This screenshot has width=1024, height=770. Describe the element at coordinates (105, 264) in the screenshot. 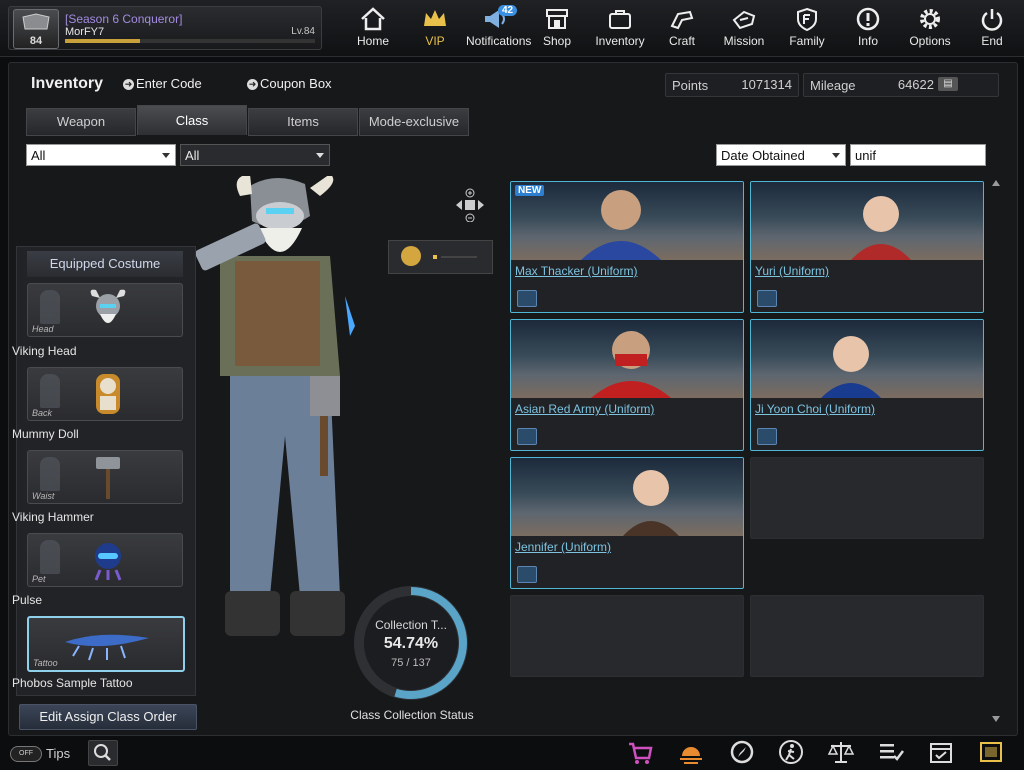

I see `equipped-costume-title: Equipped Costume` at that location.